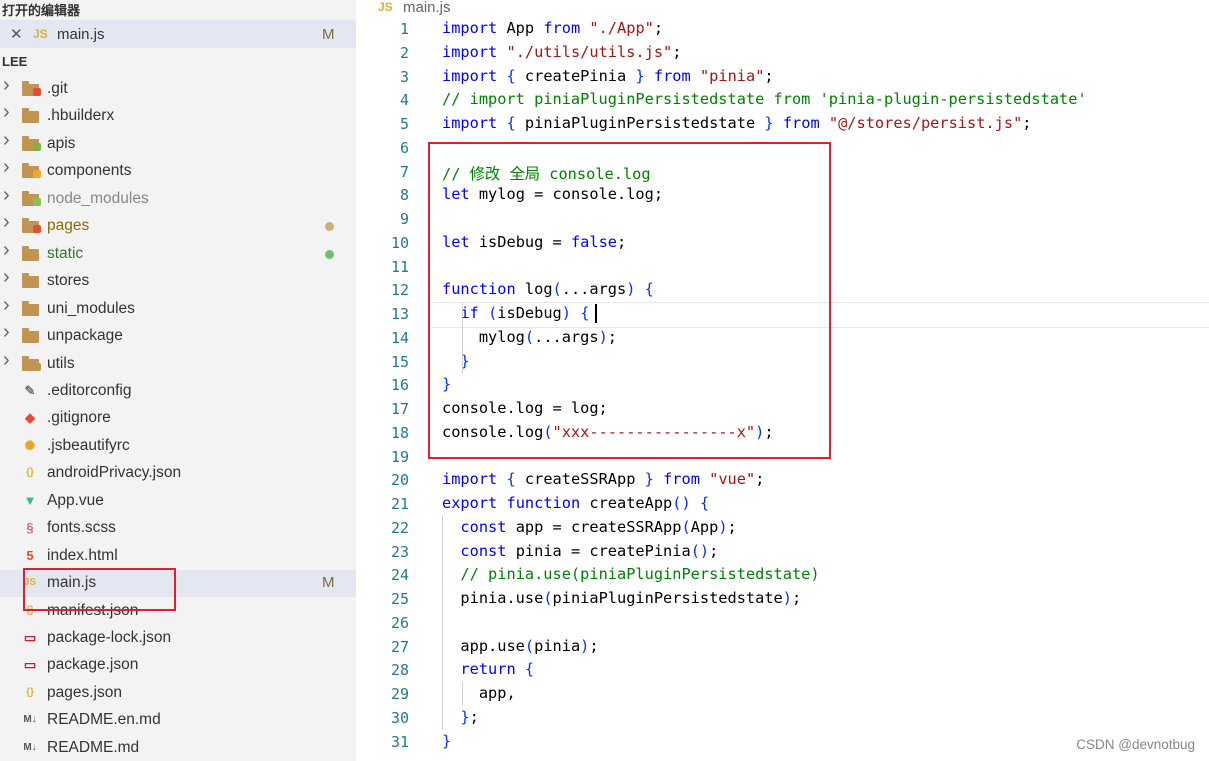 The image size is (1209, 761). Describe the element at coordinates (30, 418) in the screenshot. I see `git-icon: ◆` at that location.